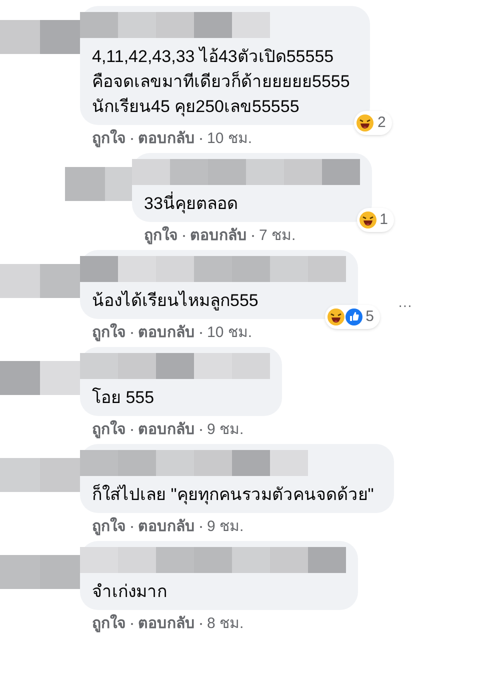  What do you see at coordinates (233, 494) in the screenshot?
I see `comment-text: ก็ใส่ไปเลย "คุยทุกคนรวมตัวคนจดด้วย"` at bounding box center [233, 494].